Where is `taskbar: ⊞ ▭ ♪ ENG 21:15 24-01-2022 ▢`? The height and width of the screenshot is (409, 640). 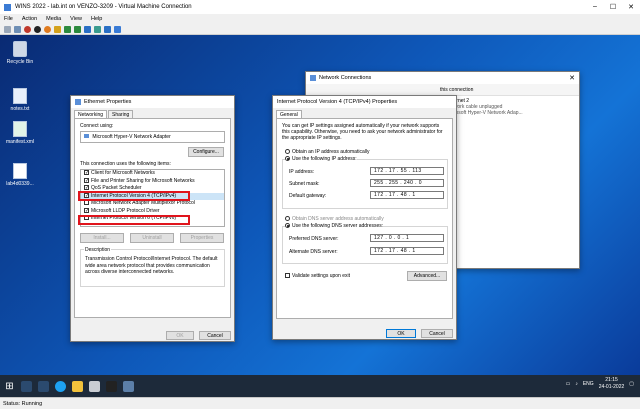
taskbar: ⊞ ▭ ♪ ENG 21:15 24-01-2022 ▢ is located at coordinates (320, 386).